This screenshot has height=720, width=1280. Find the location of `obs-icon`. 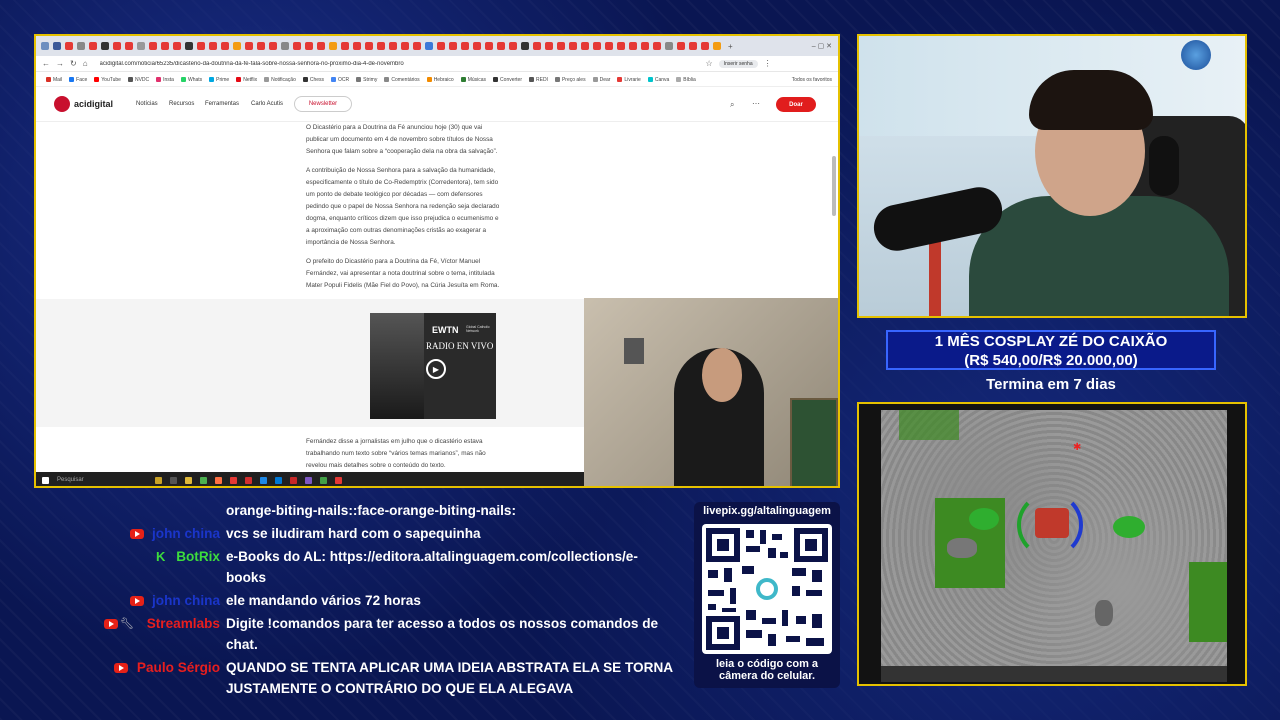

obs-icon is located at coordinates (293, 480).